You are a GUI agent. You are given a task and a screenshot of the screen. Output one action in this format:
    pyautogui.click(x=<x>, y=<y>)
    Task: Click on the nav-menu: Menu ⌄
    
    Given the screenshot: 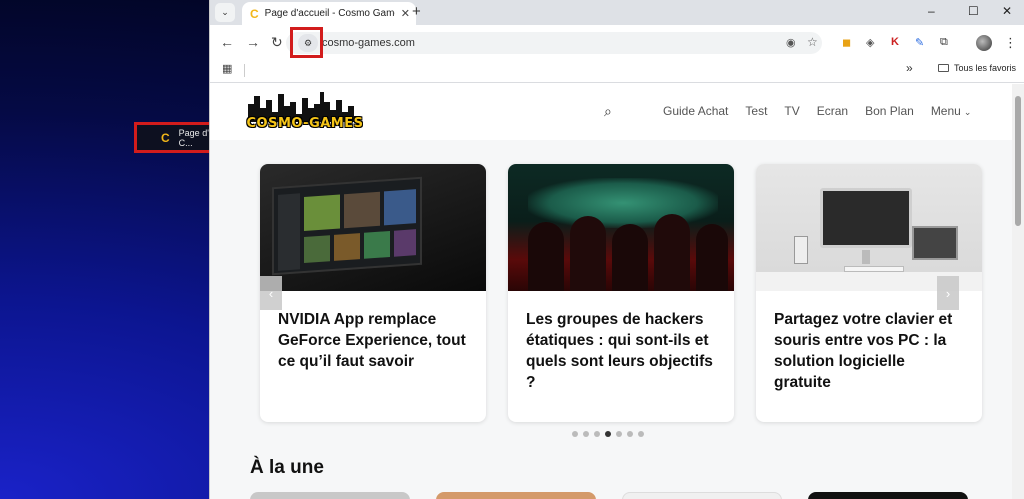 What is the action you would take?
    pyautogui.click(x=951, y=111)
    